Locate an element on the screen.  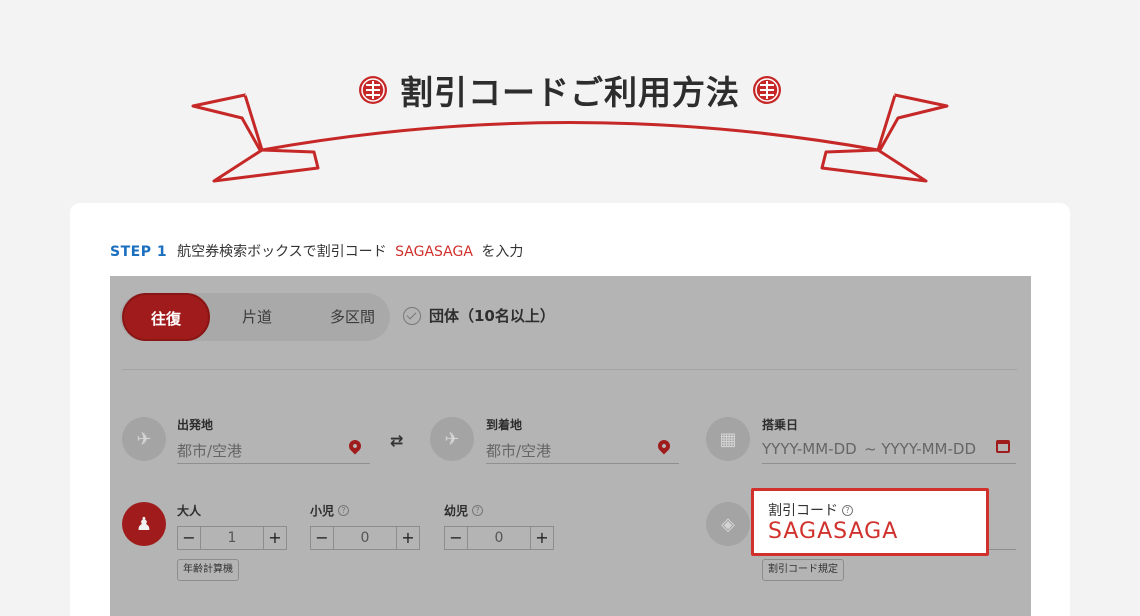
adult-stepper: − 1 + is located at coordinates (232, 538).